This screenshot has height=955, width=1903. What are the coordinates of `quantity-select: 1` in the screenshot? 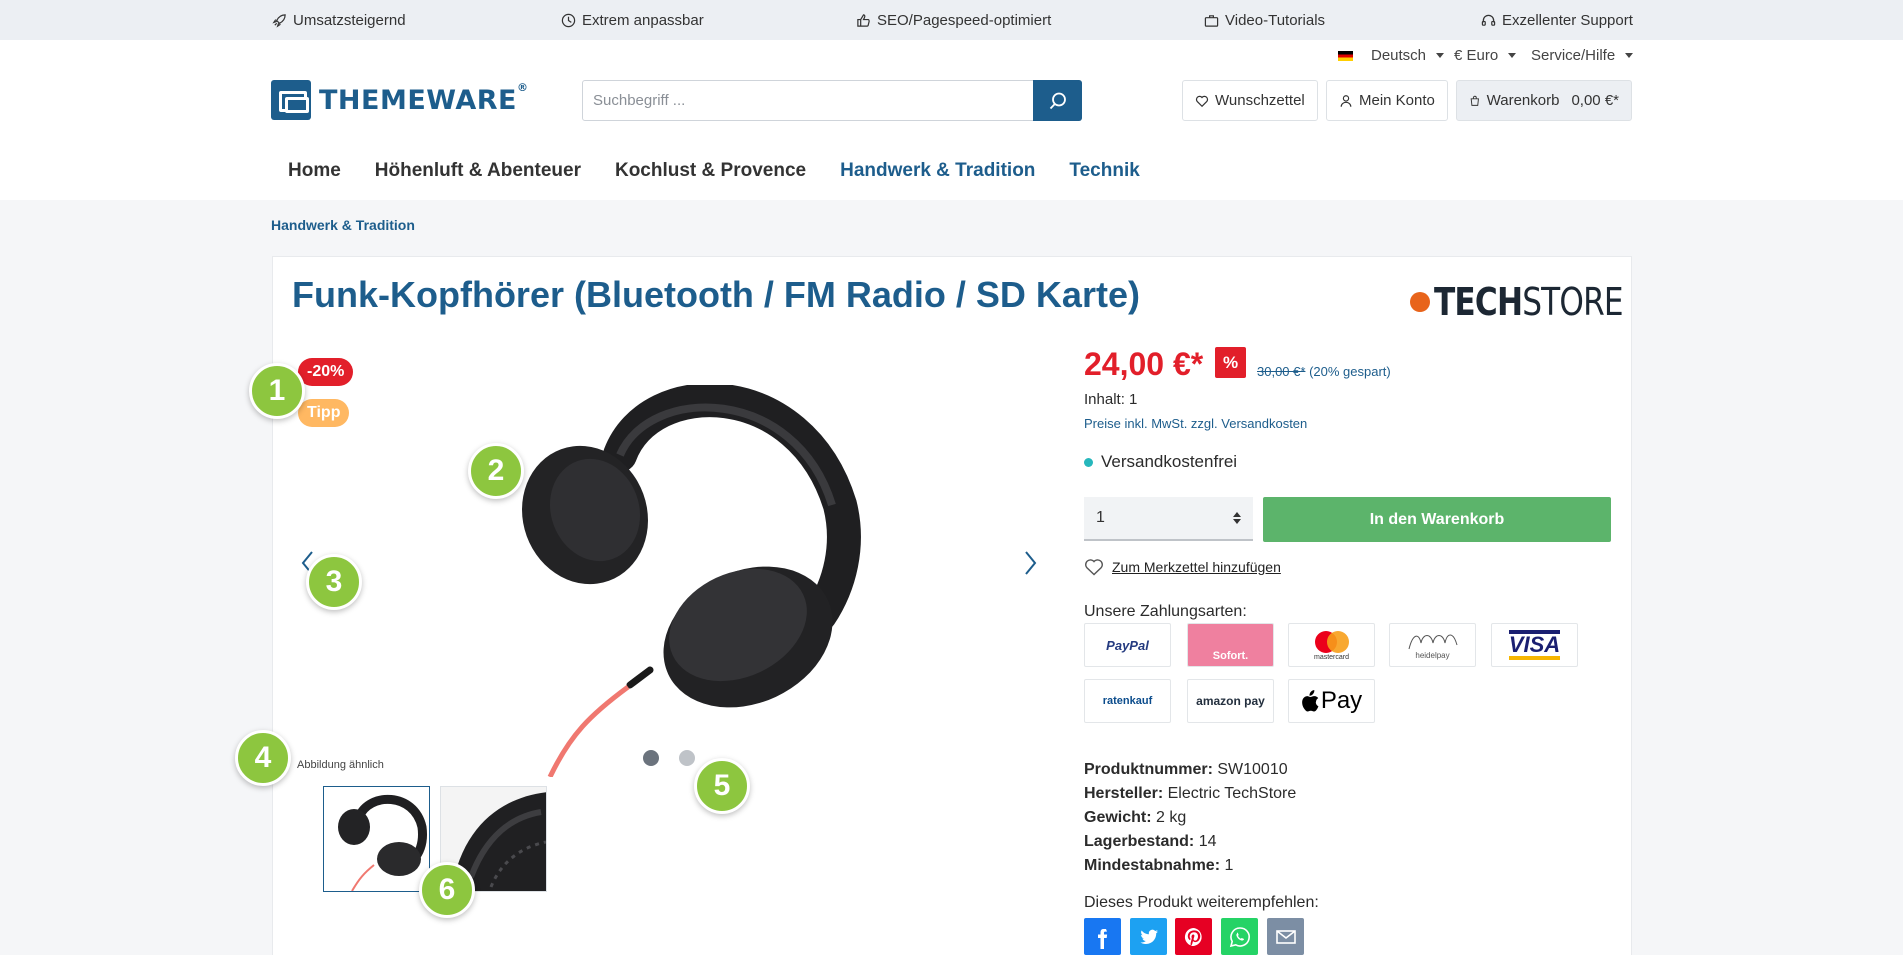 It's located at (1168, 519).